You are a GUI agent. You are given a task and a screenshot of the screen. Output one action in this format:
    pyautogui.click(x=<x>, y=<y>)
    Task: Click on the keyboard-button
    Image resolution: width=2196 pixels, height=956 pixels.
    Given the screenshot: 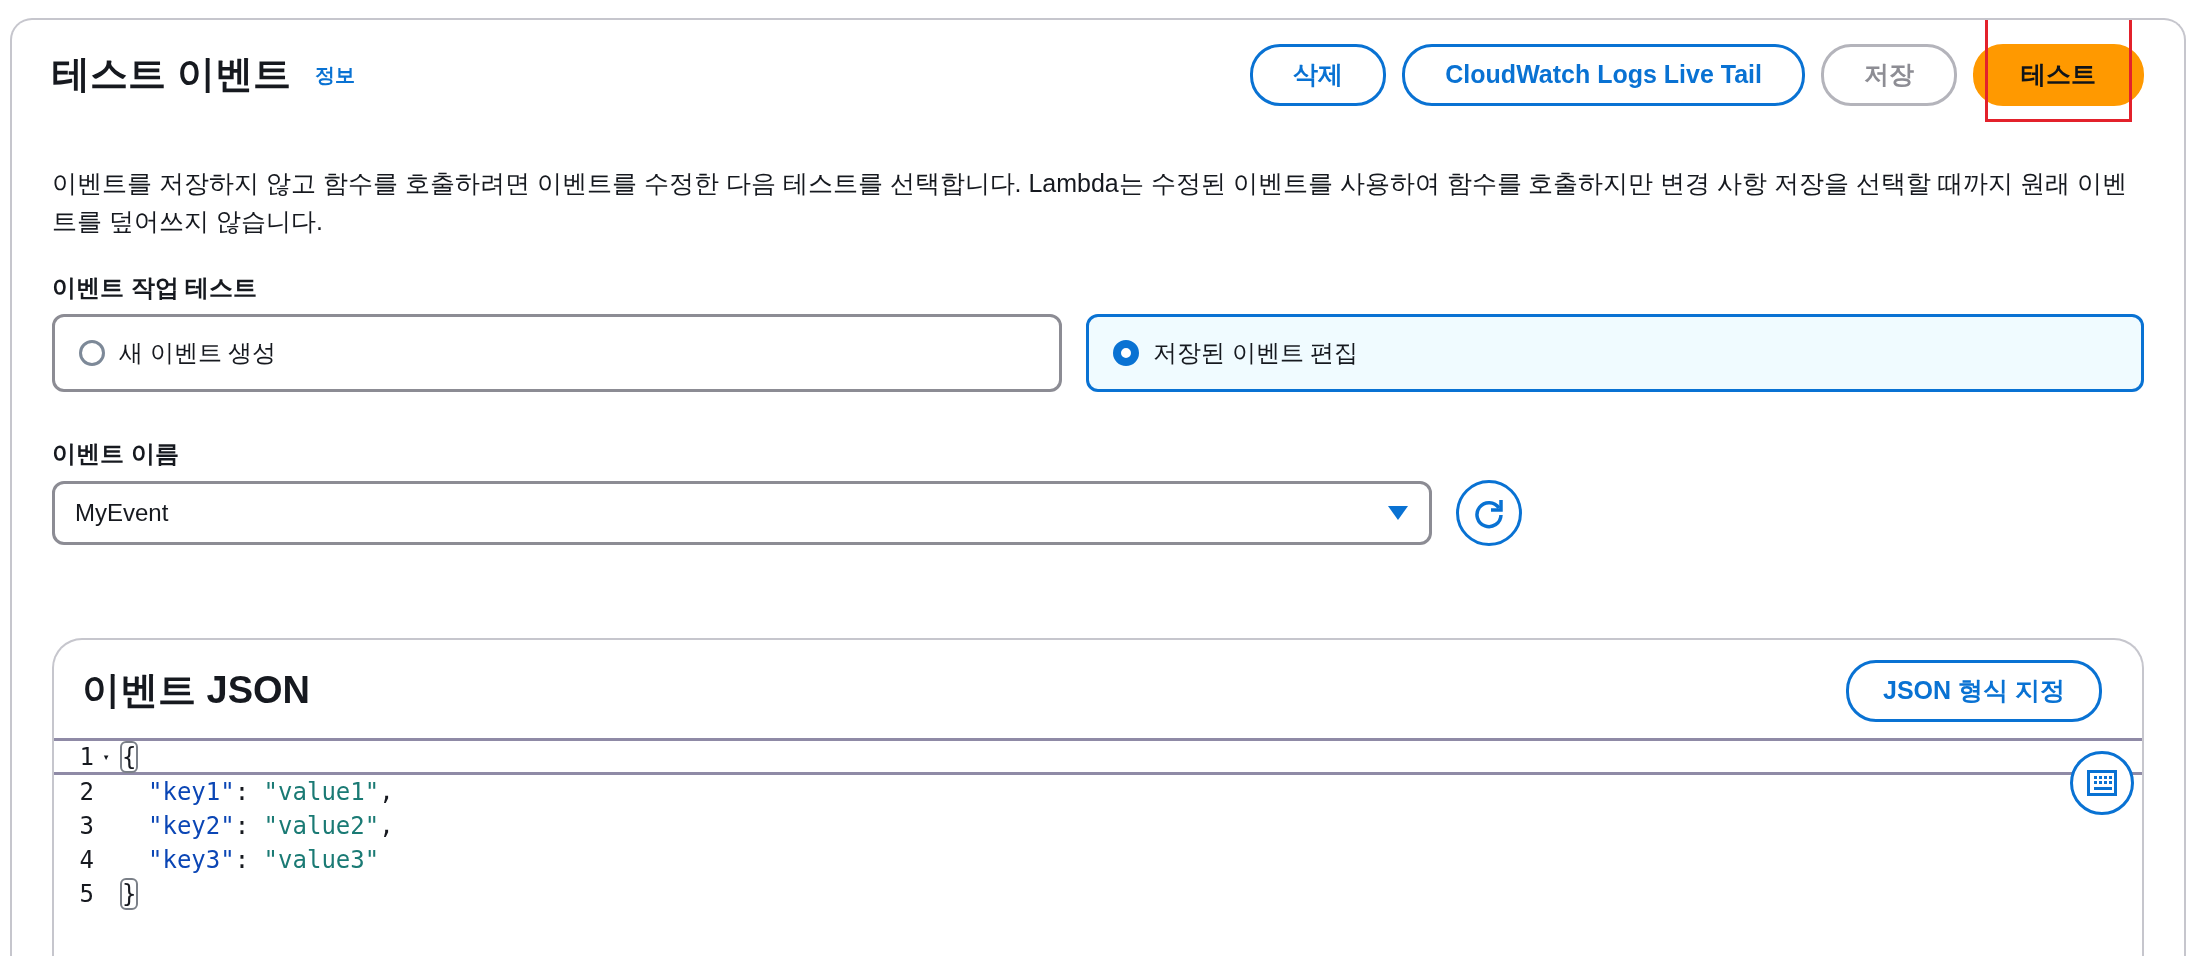 What is the action you would take?
    pyautogui.click(x=2102, y=783)
    